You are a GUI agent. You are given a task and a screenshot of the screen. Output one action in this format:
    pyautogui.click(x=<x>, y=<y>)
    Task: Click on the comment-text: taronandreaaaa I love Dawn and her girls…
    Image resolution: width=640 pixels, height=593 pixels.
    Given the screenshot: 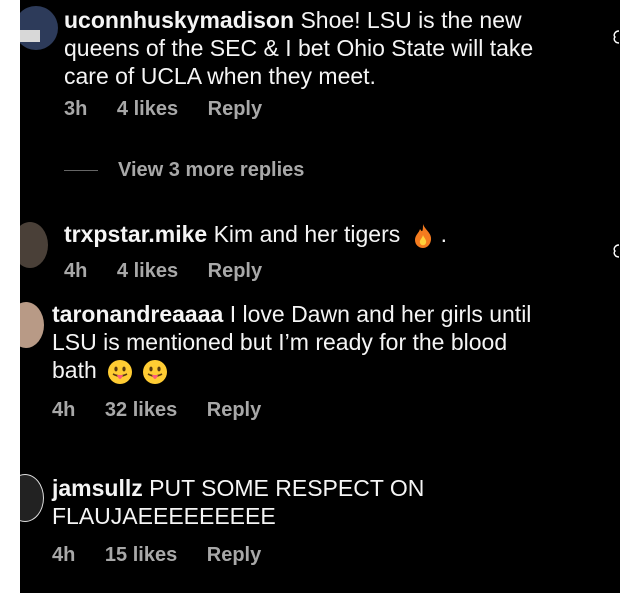 What is the action you would take?
    pyautogui.click(x=322, y=342)
    